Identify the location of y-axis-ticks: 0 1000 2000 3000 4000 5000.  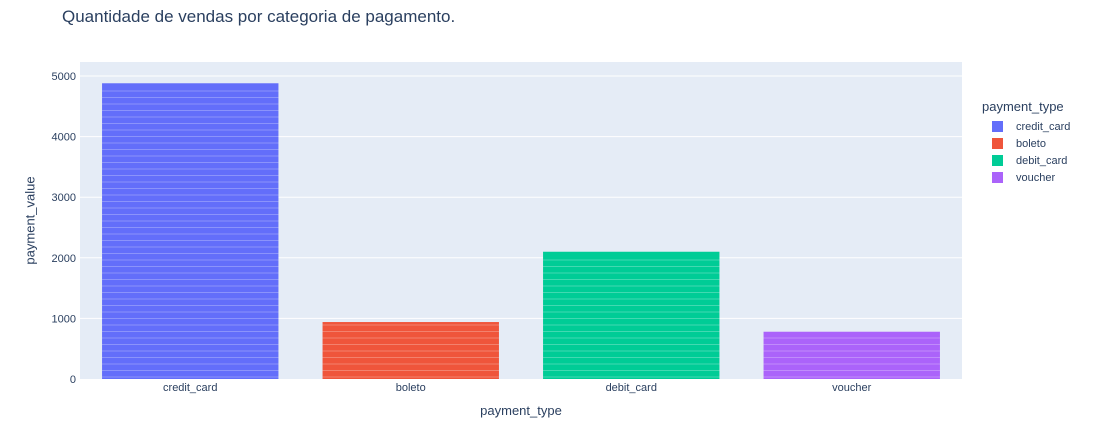
(64, 228).